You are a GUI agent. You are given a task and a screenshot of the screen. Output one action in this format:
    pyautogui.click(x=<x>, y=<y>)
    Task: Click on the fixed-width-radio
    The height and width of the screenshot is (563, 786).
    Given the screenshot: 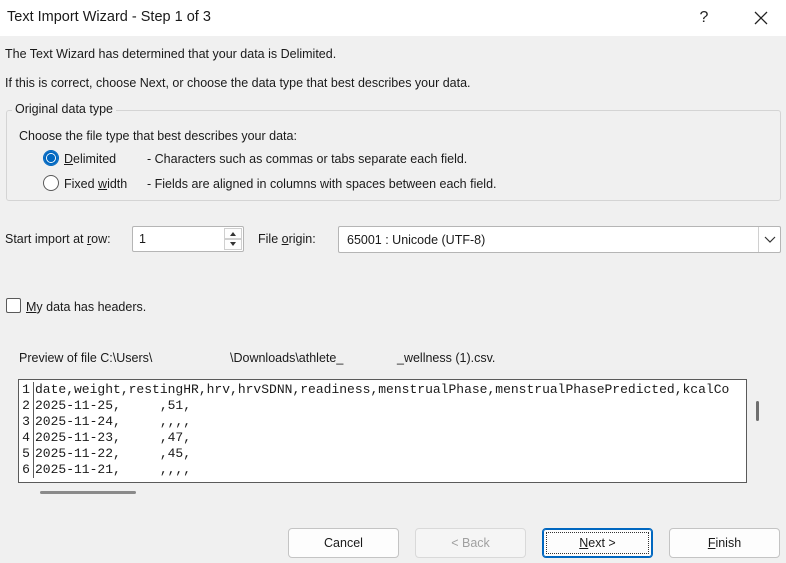 What is the action you would take?
    pyautogui.click(x=51, y=183)
    